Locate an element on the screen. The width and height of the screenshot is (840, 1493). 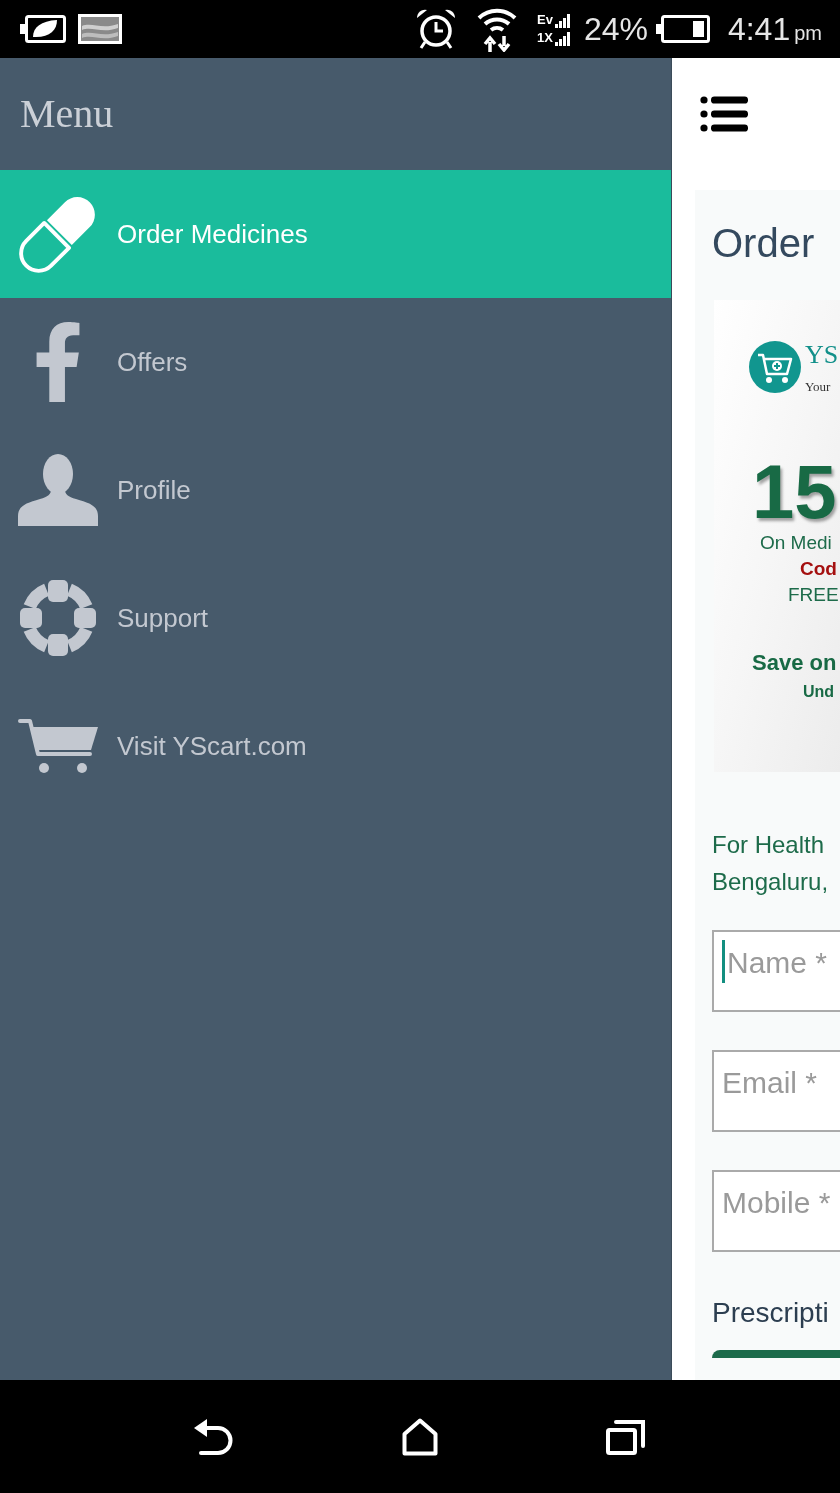
menu-button is located at coordinates (724, 114).